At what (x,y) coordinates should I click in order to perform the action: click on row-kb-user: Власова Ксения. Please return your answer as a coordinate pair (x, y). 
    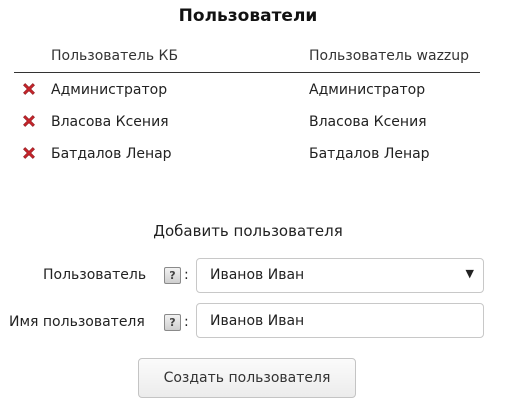
    Looking at the image, I should click on (110, 122).